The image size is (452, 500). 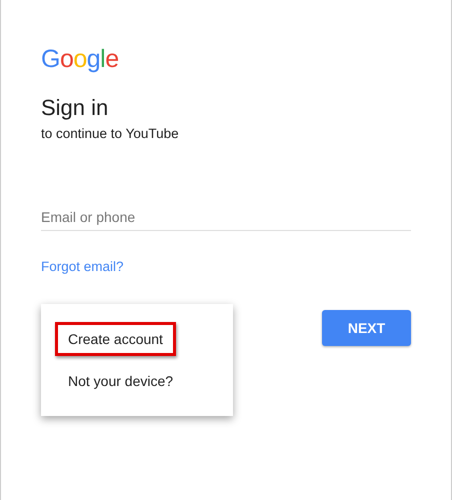 What do you see at coordinates (120, 381) in the screenshot?
I see `menu-item: Not your device?` at bounding box center [120, 381].